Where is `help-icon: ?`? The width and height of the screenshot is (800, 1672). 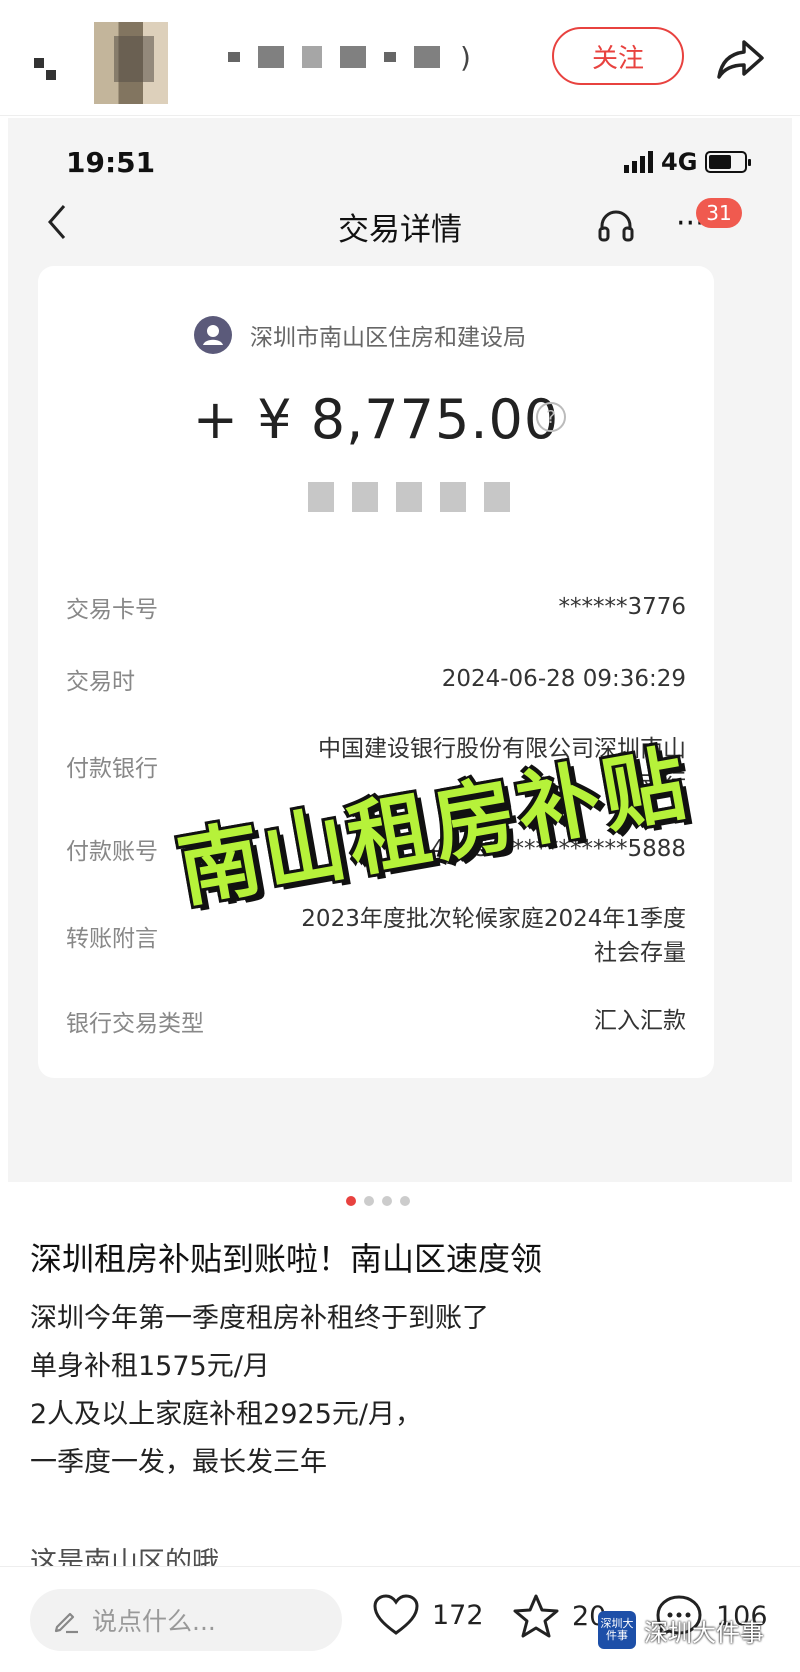 help-icon: ? is located at coordinates (551, 417).